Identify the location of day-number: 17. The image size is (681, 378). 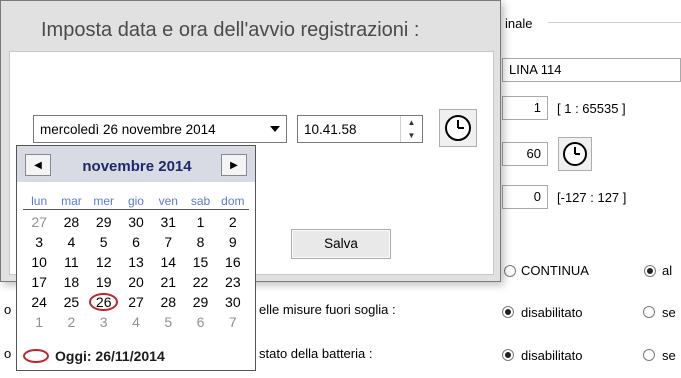
(39, 282).